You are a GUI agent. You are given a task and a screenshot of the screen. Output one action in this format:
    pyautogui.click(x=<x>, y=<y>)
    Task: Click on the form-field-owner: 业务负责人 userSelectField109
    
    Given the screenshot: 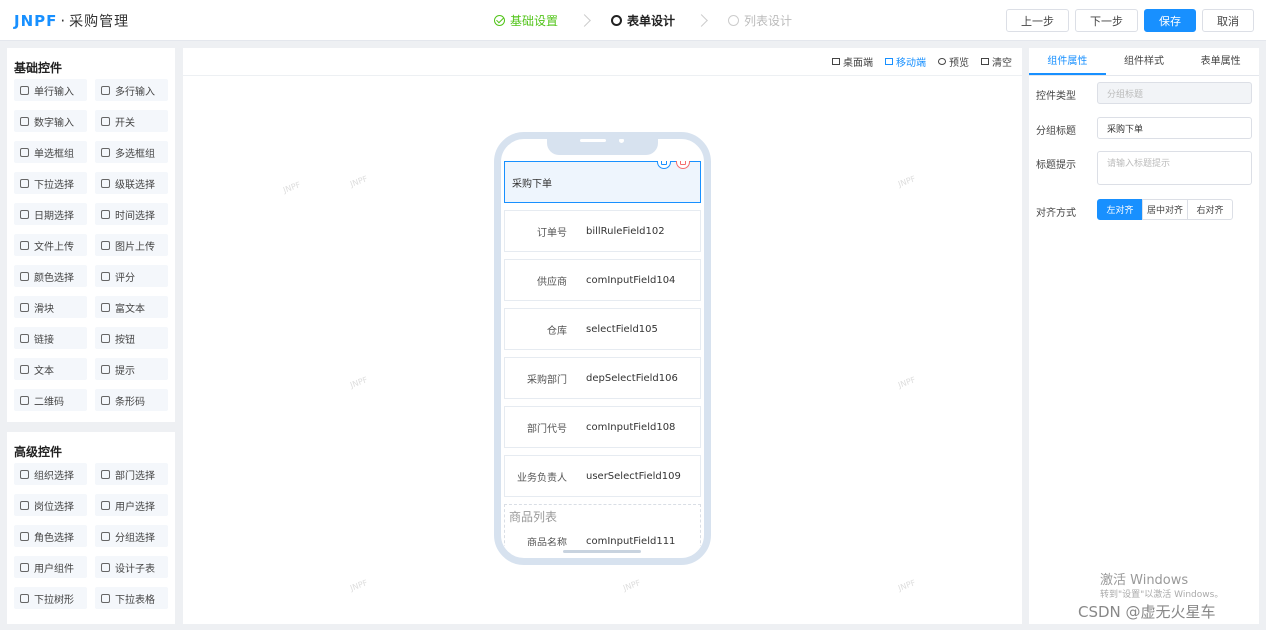 What is the action you would take?
    pyautogui.click(x=602, y=476)
    